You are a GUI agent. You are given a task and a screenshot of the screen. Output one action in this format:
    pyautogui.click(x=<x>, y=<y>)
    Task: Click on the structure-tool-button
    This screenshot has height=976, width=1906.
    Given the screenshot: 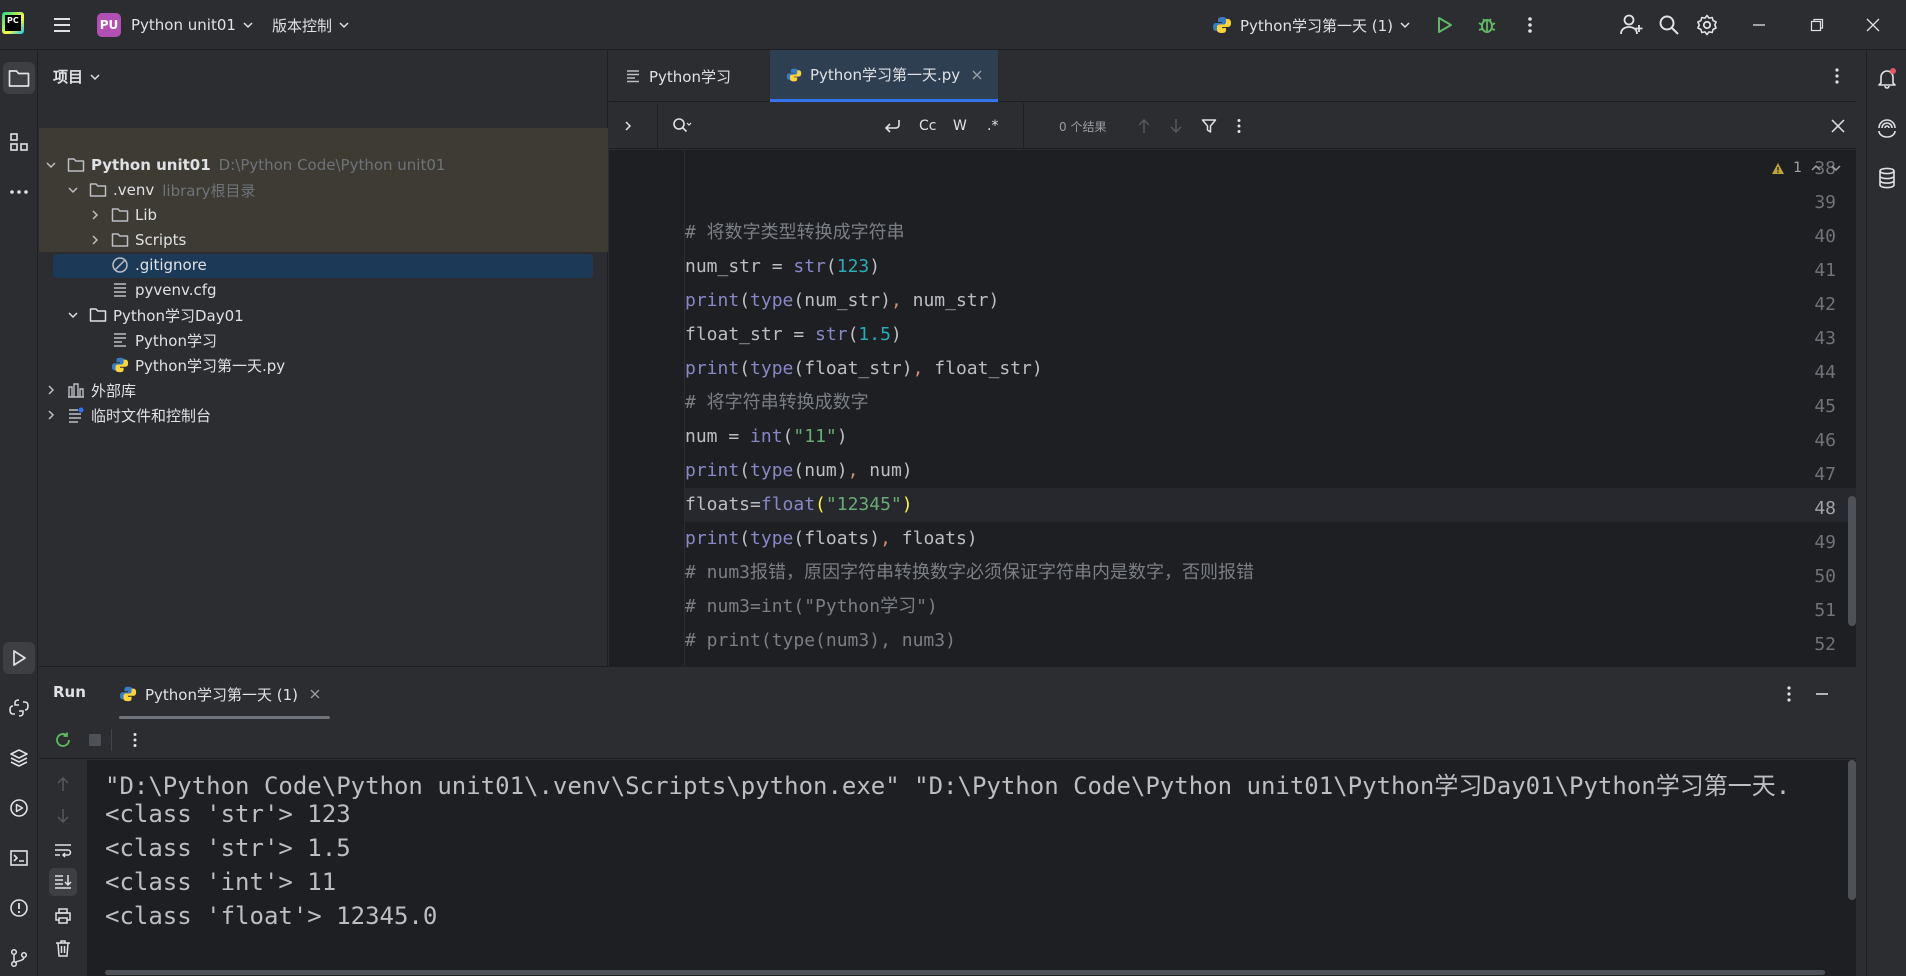 What is the action you would take?
    pyautogui.click(x=19, y=142)
    